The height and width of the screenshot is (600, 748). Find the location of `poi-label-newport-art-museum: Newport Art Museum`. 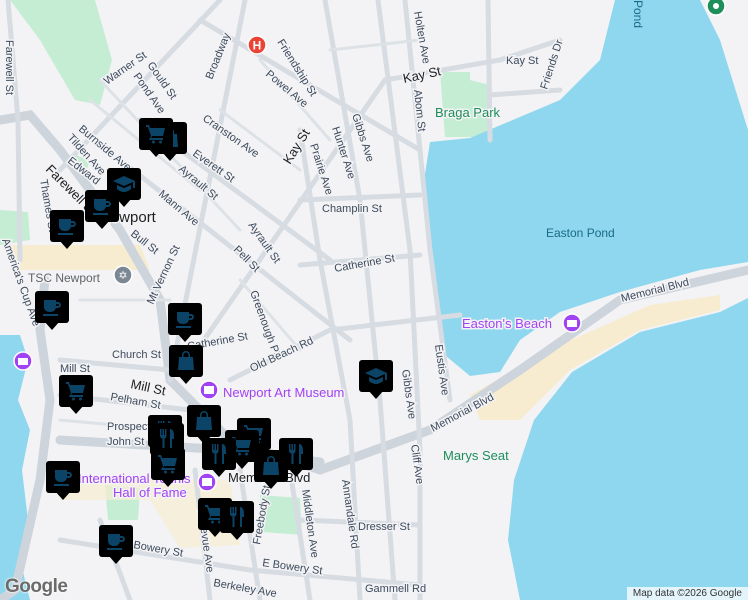

poi-label-newport-art-museum: Newport Art Museum is located at coordinates (284, 393).